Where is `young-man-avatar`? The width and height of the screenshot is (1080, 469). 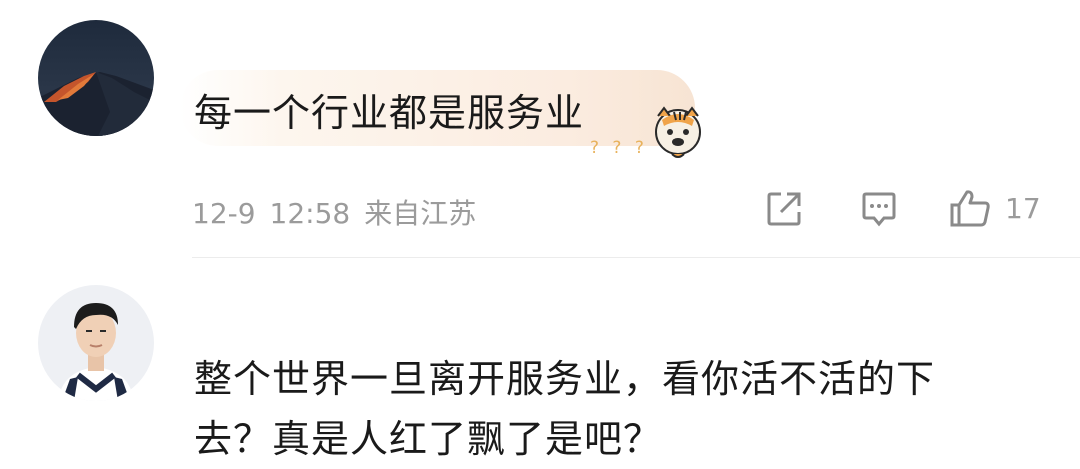
young-man-avatar is located at coordinates (96, 343).